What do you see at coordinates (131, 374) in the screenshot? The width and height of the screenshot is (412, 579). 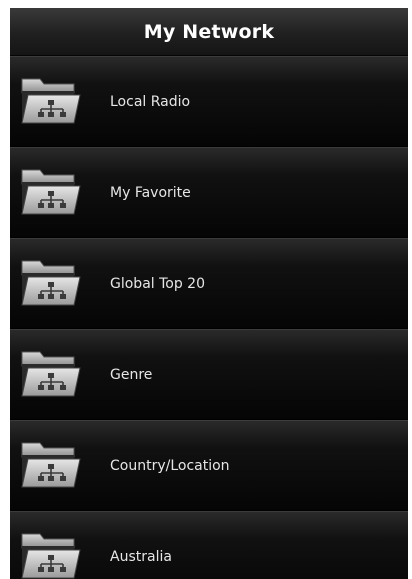 I see `list-item-label: Genre` at bounding box center [131, 374].